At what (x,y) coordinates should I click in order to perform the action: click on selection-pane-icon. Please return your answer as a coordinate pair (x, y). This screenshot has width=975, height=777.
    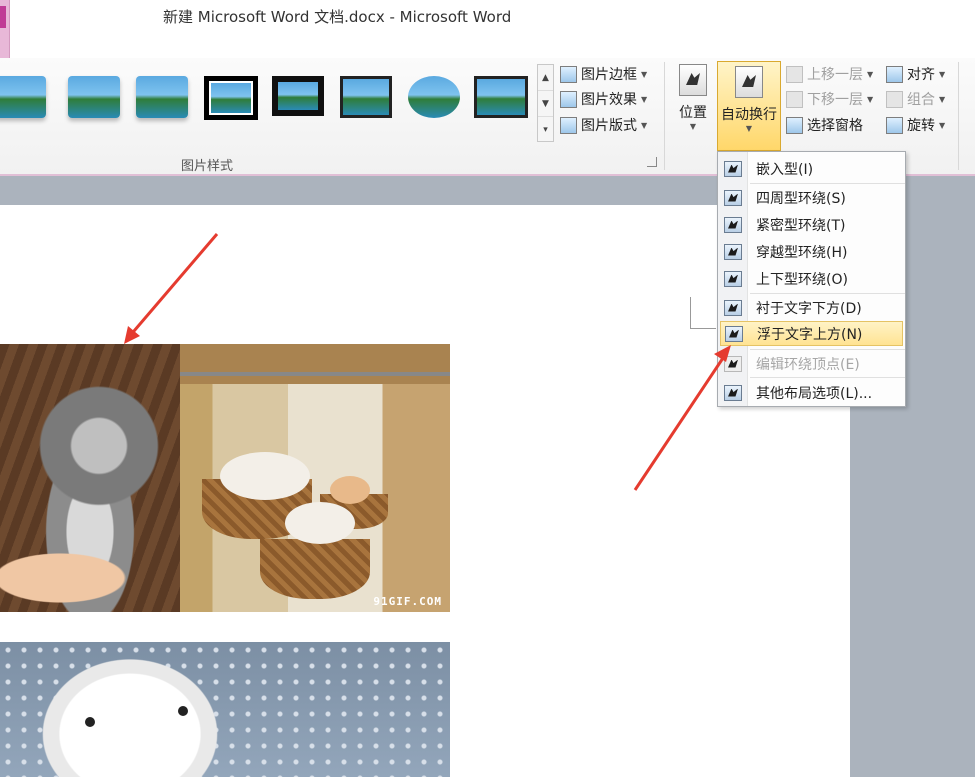
    Looking at the image, I should click on (794, 125).